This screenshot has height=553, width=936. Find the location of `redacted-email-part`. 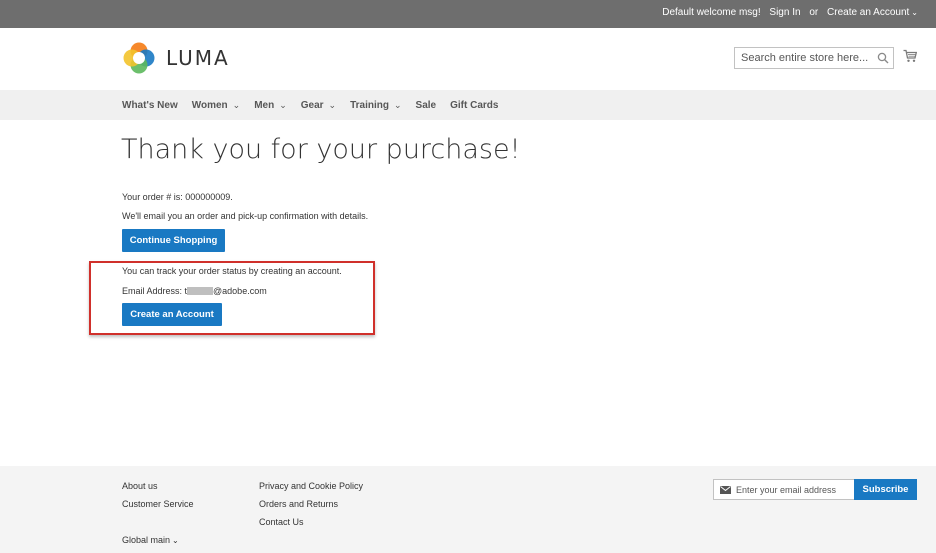

redacted-email-part is located at coordinates (200, 291).